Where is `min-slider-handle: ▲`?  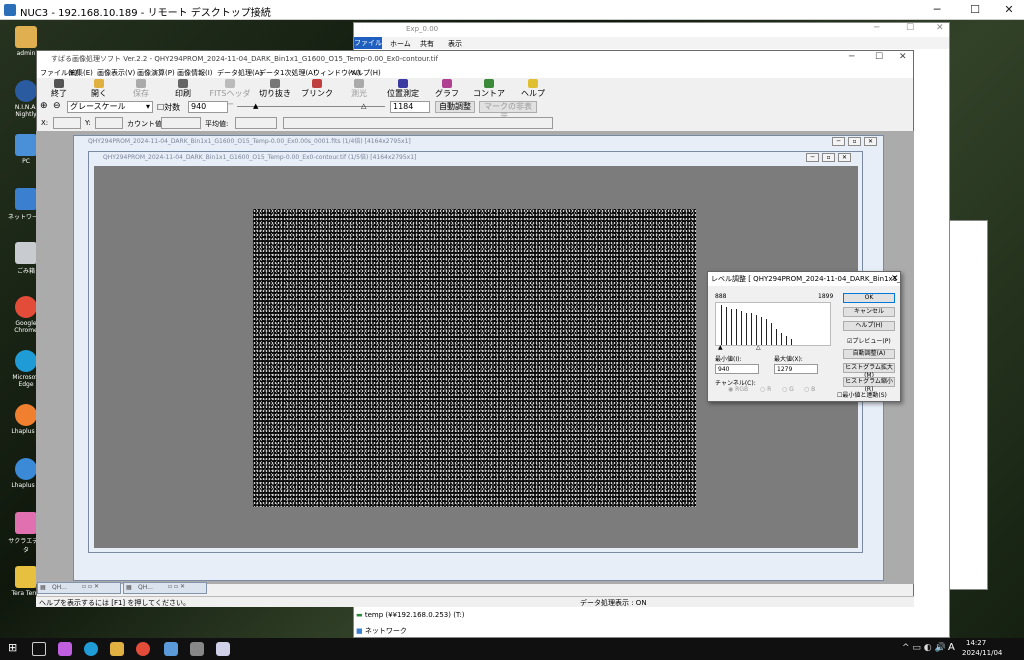 min-slider-handle: ▲ is located at coordinates (255, 106).